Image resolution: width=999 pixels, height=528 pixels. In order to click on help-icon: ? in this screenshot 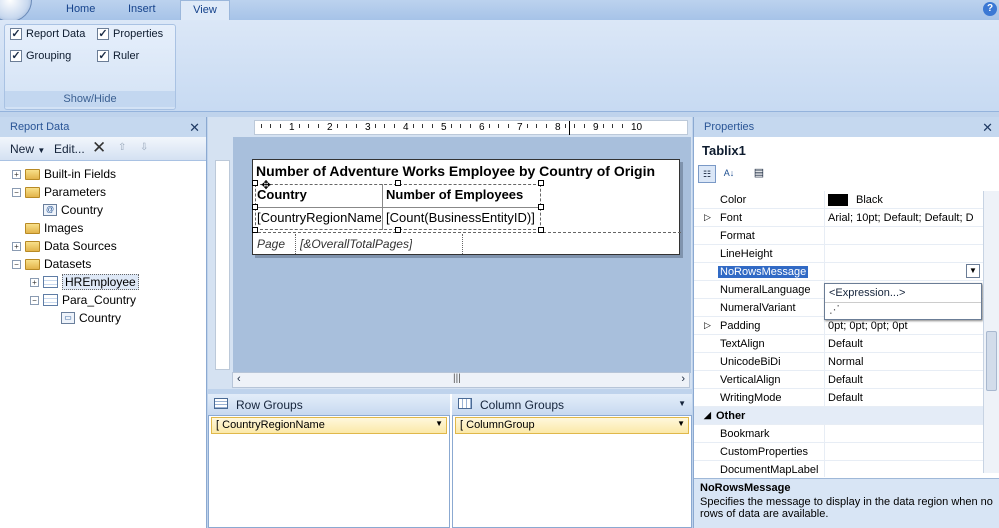, I will do `click(990, 9)`.